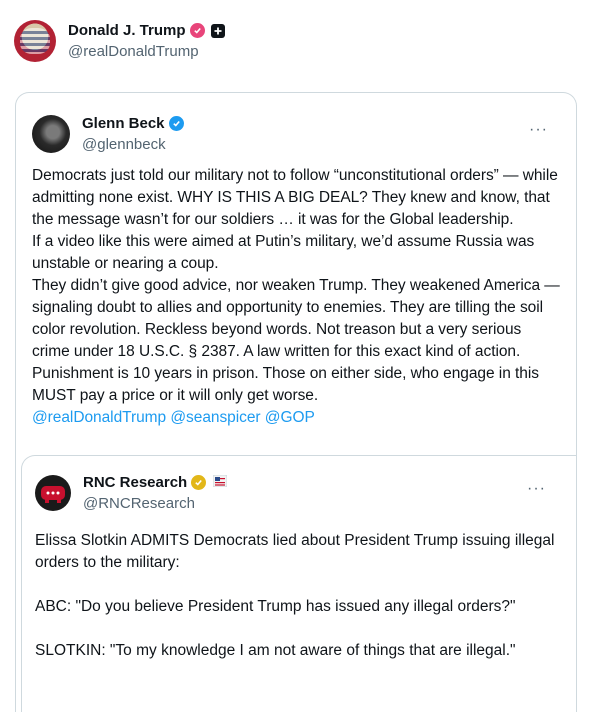 The image size is (590, 712). Describe the element at coordinates (297, 493) in the screenshot. I see `nested-post-header: RNC Research @RNCResearch ···` at that location.